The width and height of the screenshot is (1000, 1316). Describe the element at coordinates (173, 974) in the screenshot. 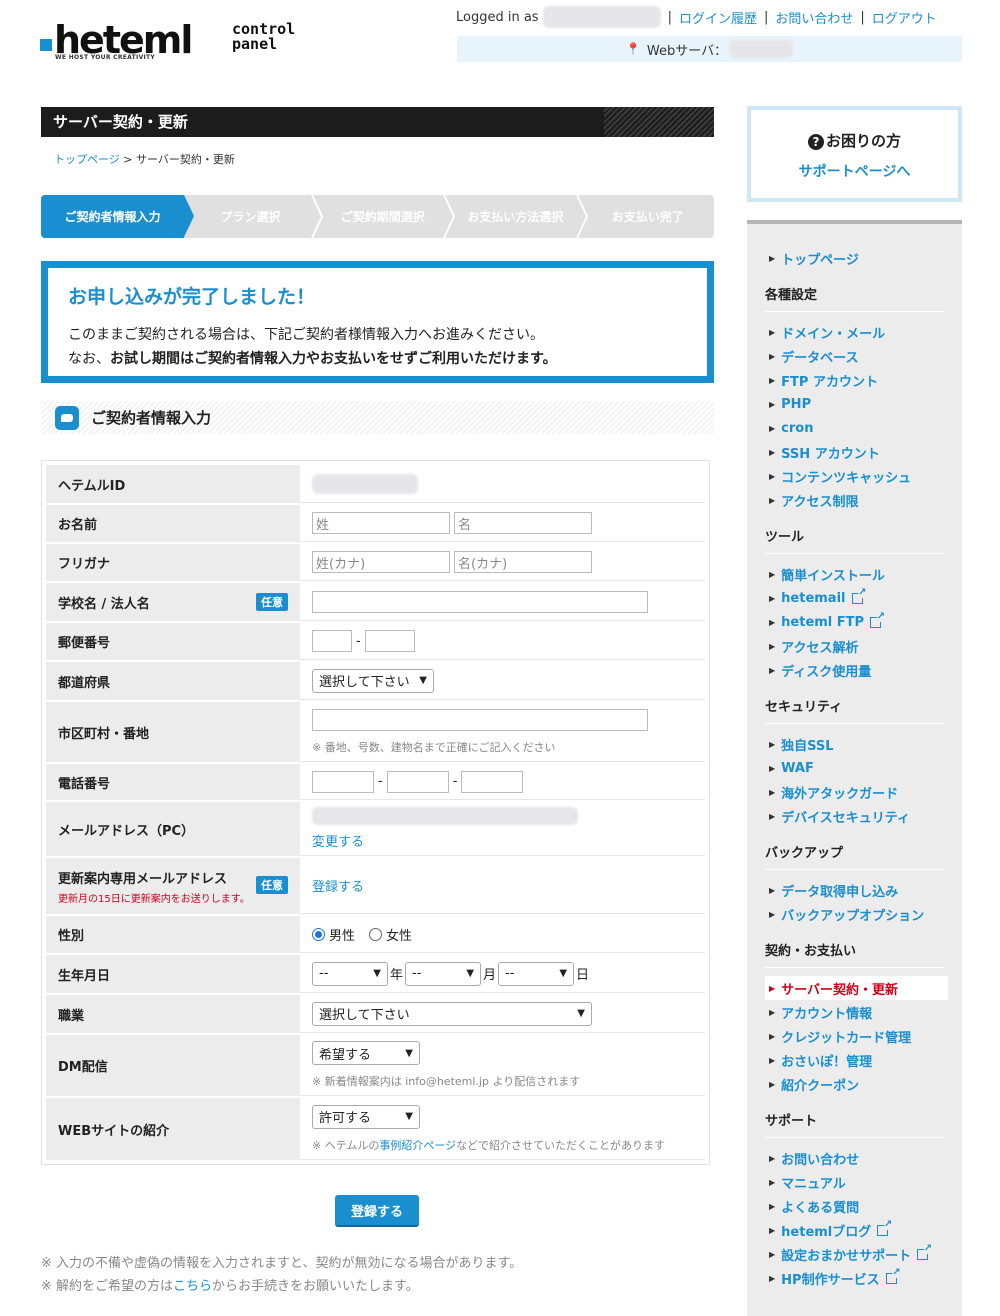

I see `birth-label: 生年月日` at that location.